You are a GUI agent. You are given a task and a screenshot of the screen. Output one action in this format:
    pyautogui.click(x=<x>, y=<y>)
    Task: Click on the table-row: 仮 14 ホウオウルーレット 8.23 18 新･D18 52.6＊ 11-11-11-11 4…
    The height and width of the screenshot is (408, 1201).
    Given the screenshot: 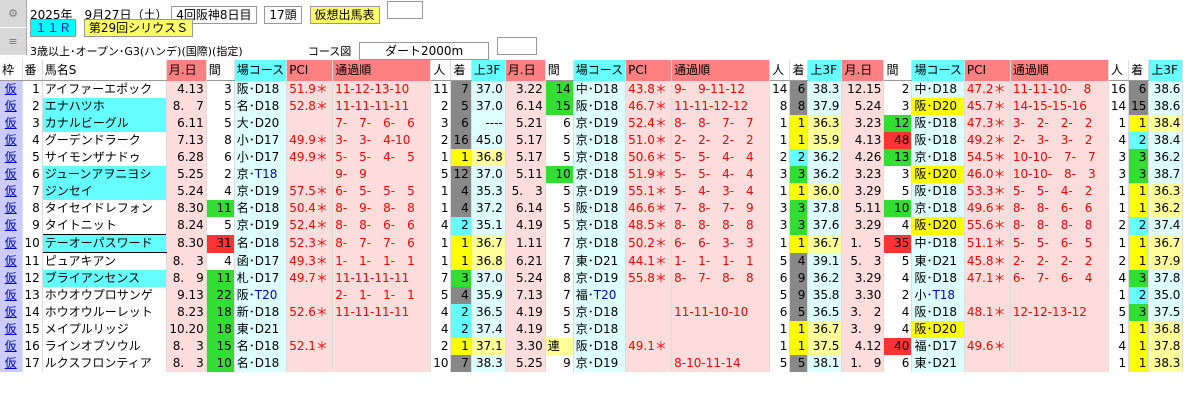 What is the action you would take?
    pyautogui.click(x=592, y=312)
    